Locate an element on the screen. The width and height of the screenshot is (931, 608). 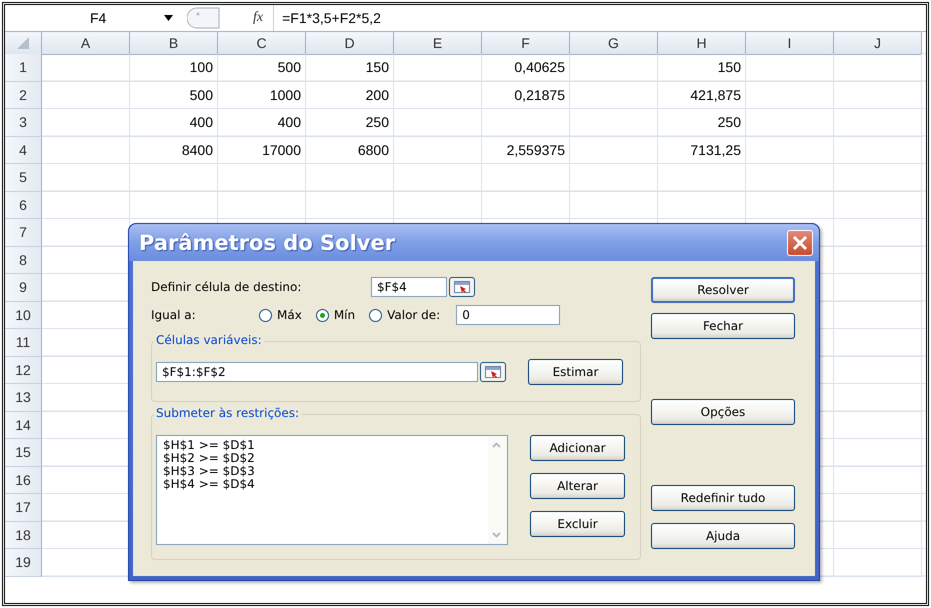
table-cell: 8400 is located at coordinates (174, 150).